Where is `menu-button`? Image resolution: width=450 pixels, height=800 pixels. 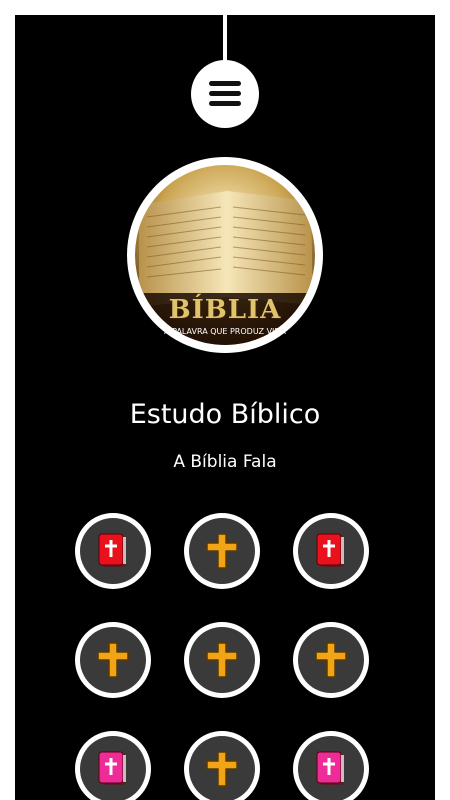 menu-button is located at coordinates (225, 94).